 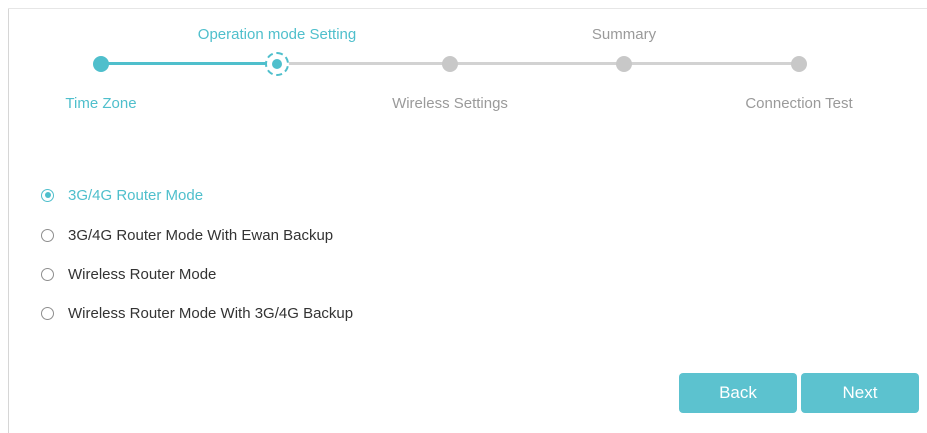 I want to click on step-dot-connection-test, so click(x=799, y=64).